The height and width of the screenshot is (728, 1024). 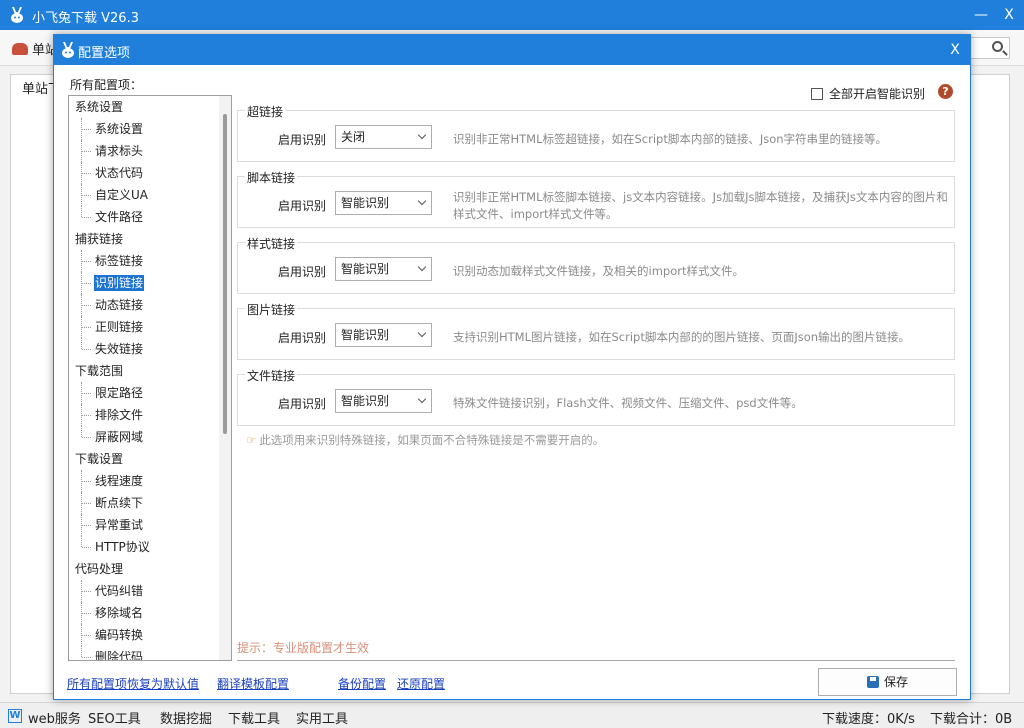 What do you see at coordinates (150, 173) in the screenshot?
I see `tree-item: 状态代码` at bounding box center [150, 173].